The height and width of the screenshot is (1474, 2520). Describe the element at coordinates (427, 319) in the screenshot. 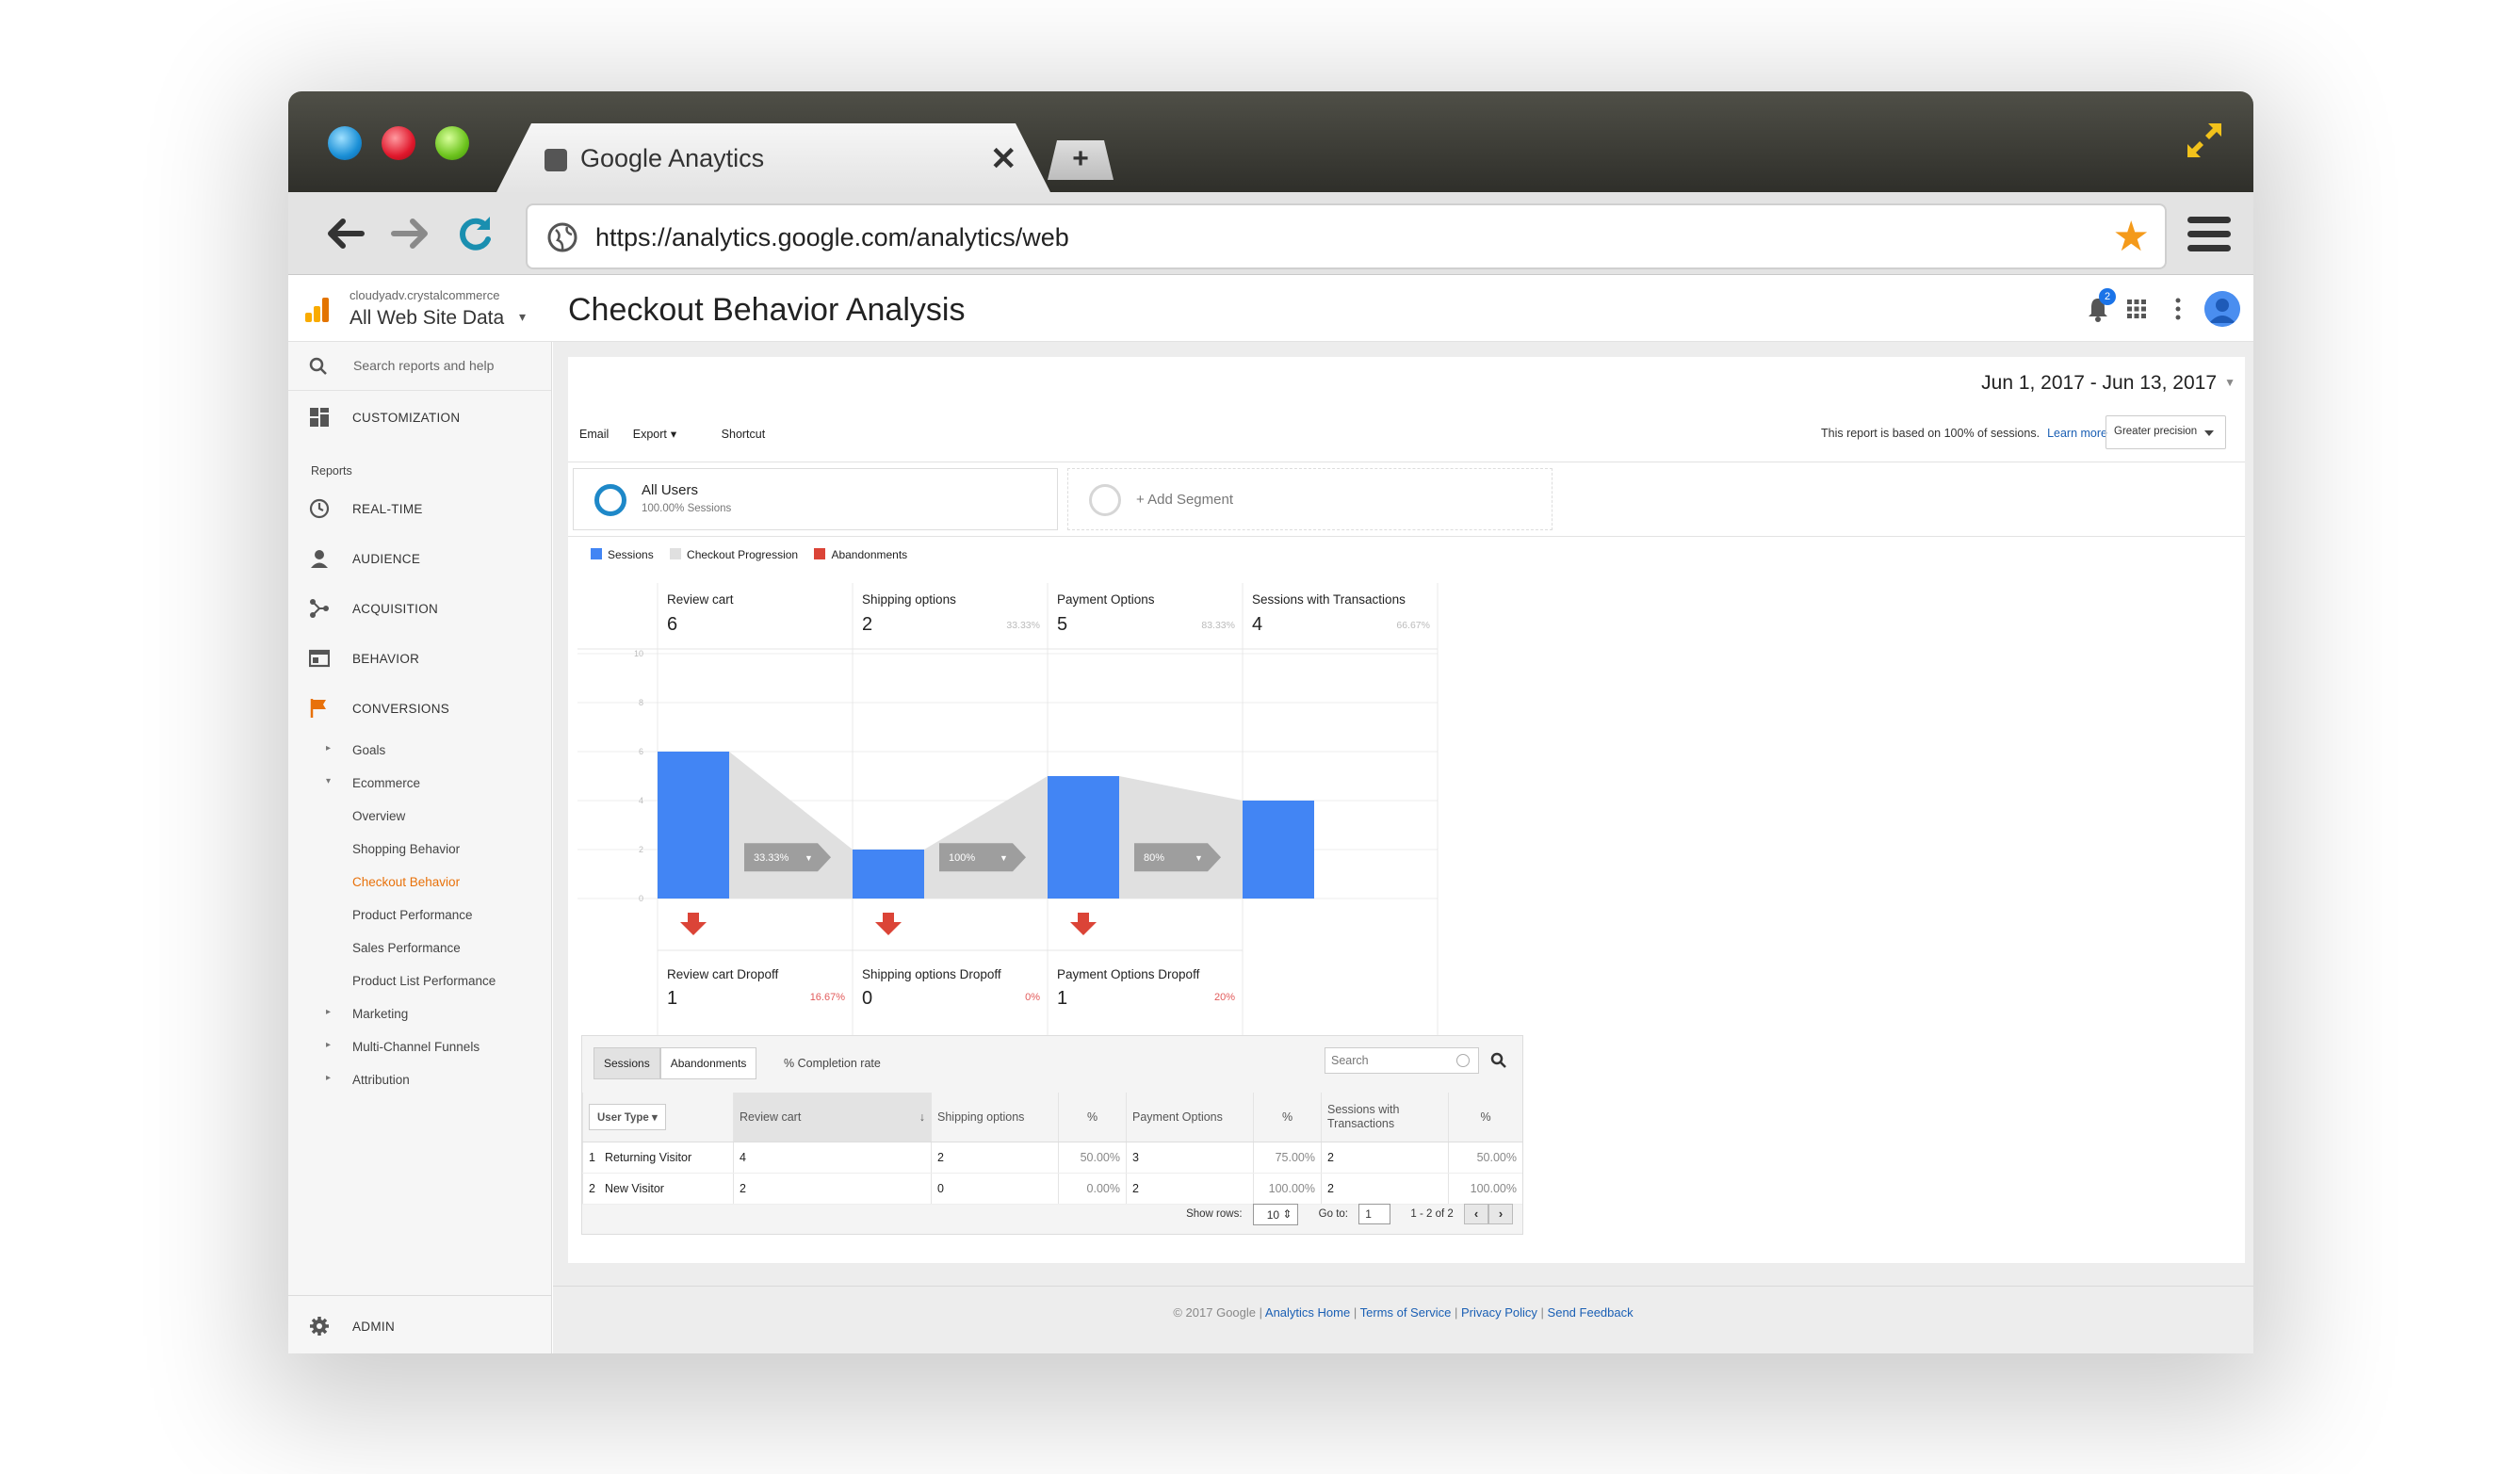

I see `property-selector: All Web Site Data` at that location.